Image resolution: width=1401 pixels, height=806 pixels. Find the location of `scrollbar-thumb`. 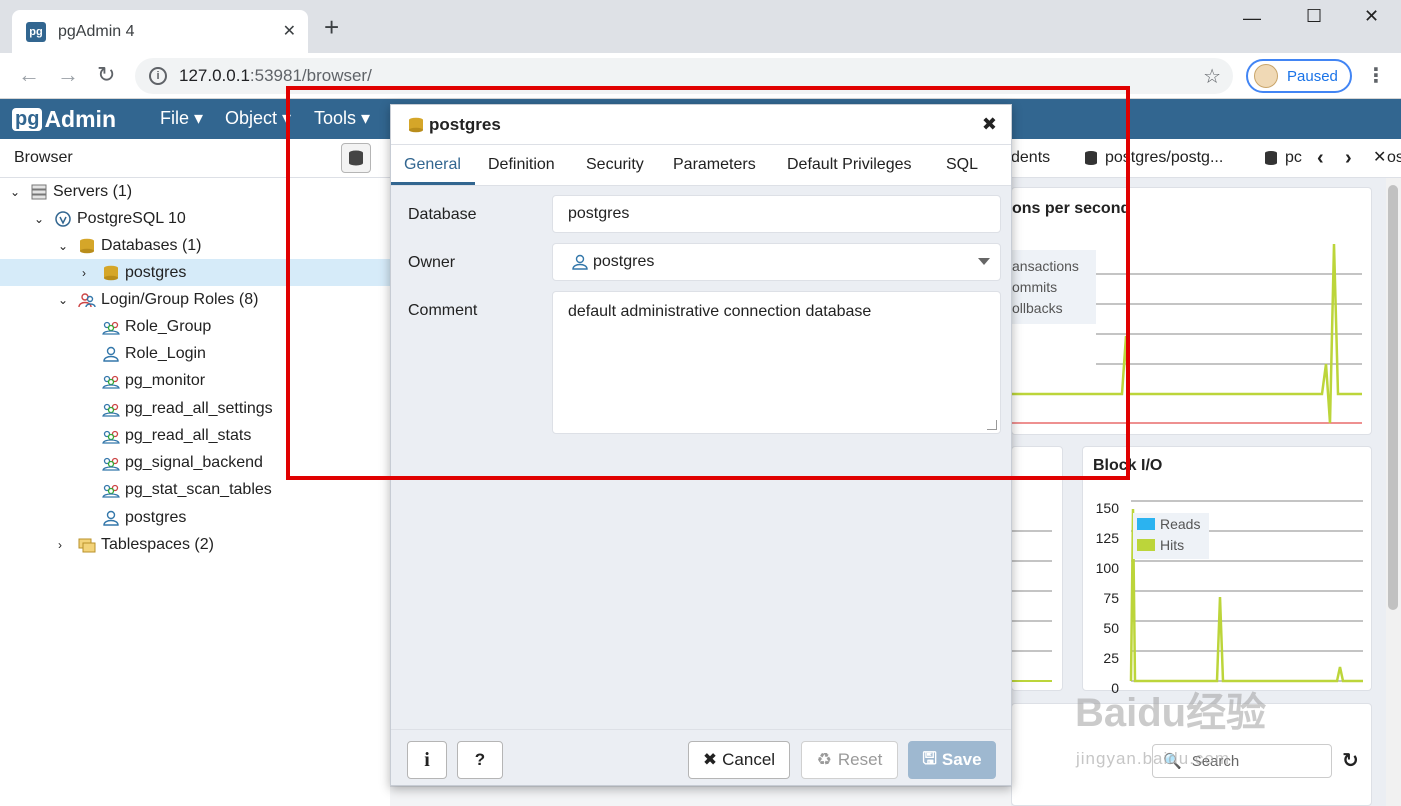

scrollbar-thumb is located at coordinates (1393, 397).